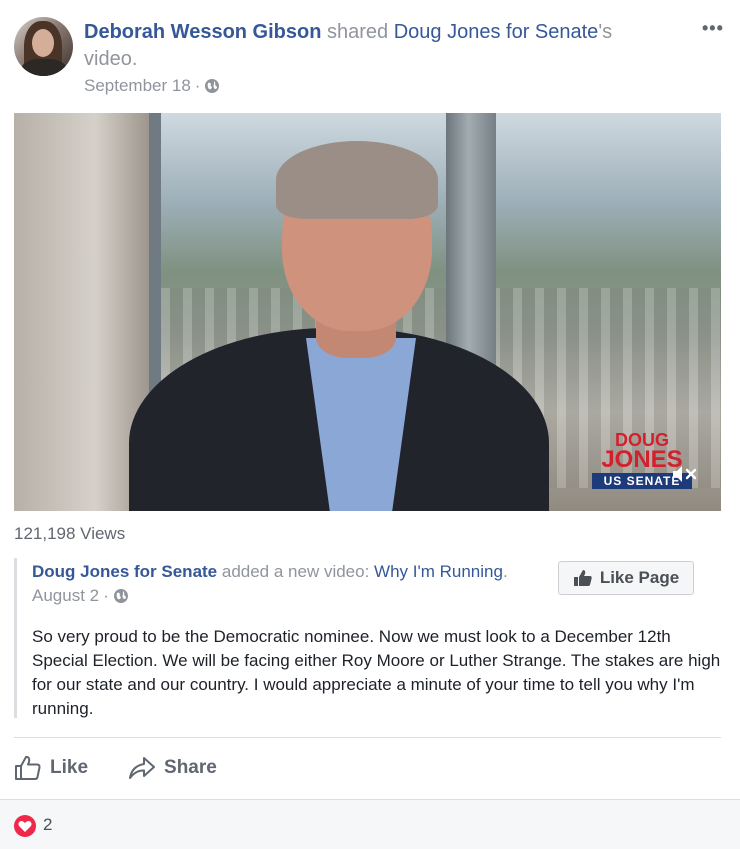  What do you see at coordinates (44, 67) in the screenshot?
I see `avatar-shirt` at bounding box center [44, 67].